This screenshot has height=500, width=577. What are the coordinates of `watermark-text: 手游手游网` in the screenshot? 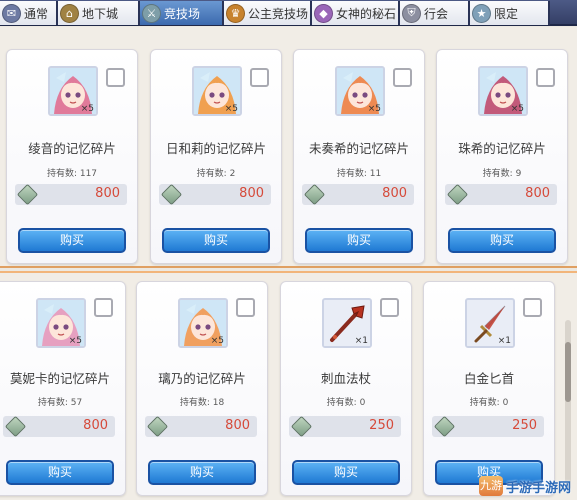 It's located at (538, 488).